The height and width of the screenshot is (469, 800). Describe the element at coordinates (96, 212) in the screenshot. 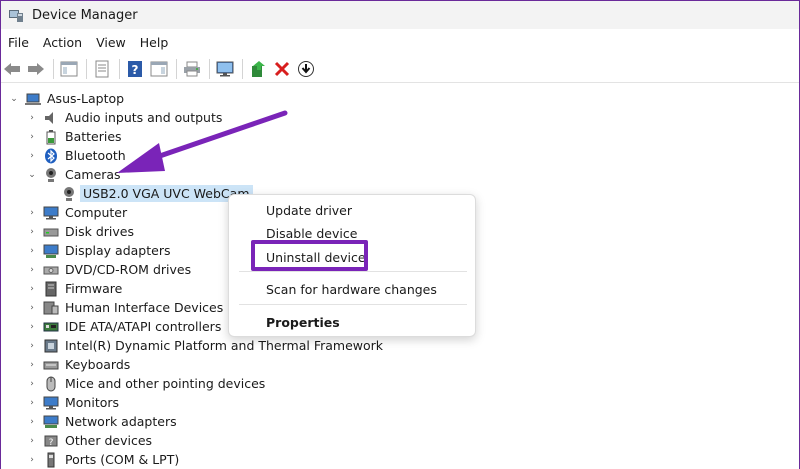

I see `tree-item-label: Computer` at that location.